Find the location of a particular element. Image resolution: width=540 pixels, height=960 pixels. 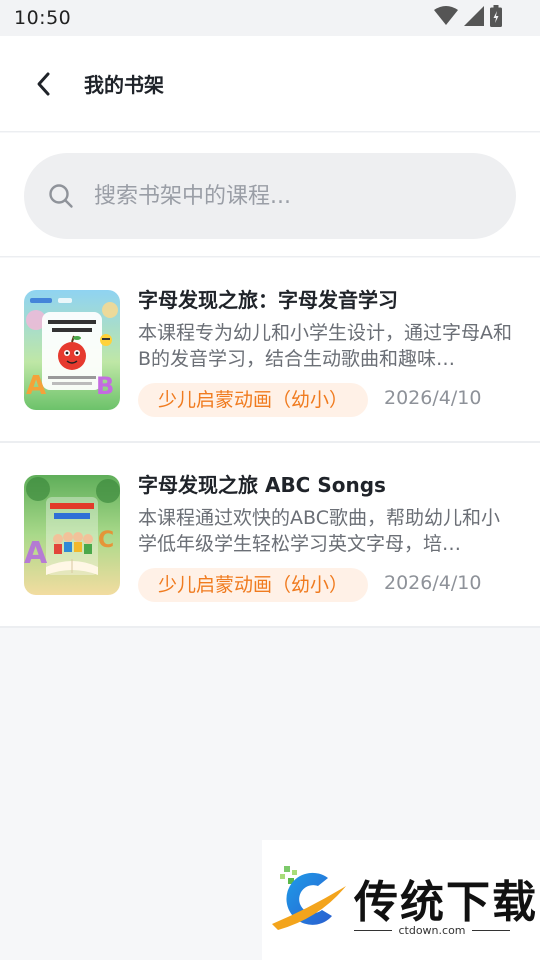

status-time: 10:50 is located at coordinates (43, 18).